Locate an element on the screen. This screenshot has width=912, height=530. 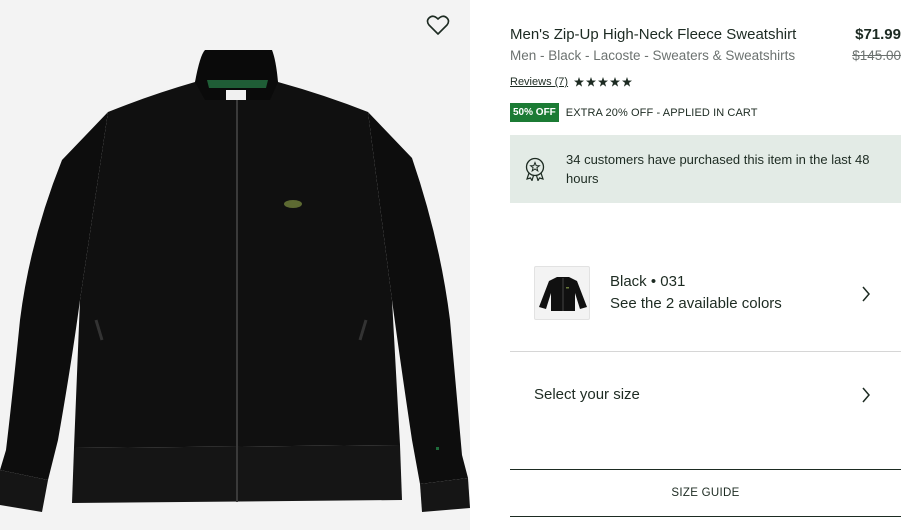
color-swatch-thumbnail is located at coordinates (562, 293).